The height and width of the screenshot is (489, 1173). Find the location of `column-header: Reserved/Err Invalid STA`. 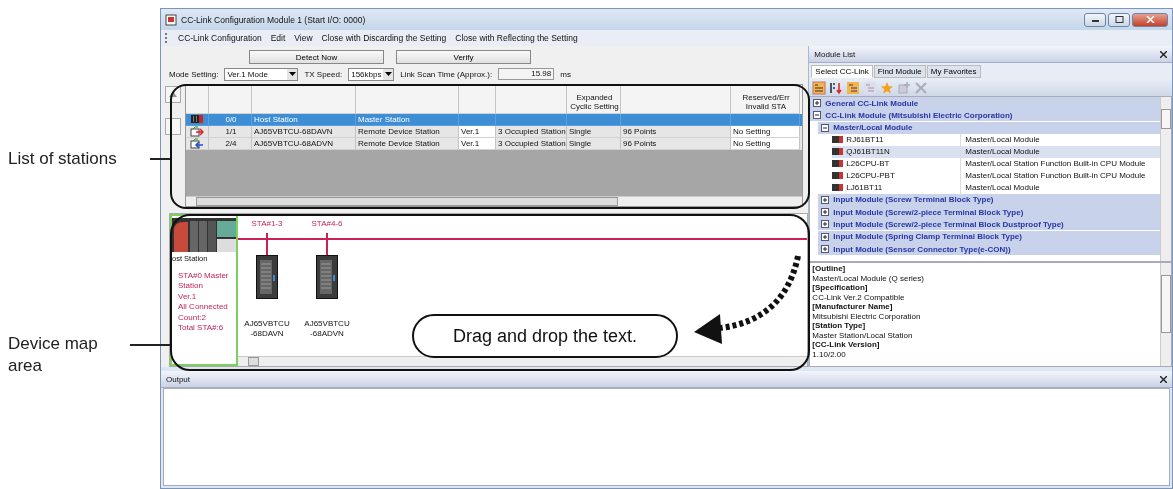

column-header: Reserved/Err Invalid STA is located at coordinates (765, 99).